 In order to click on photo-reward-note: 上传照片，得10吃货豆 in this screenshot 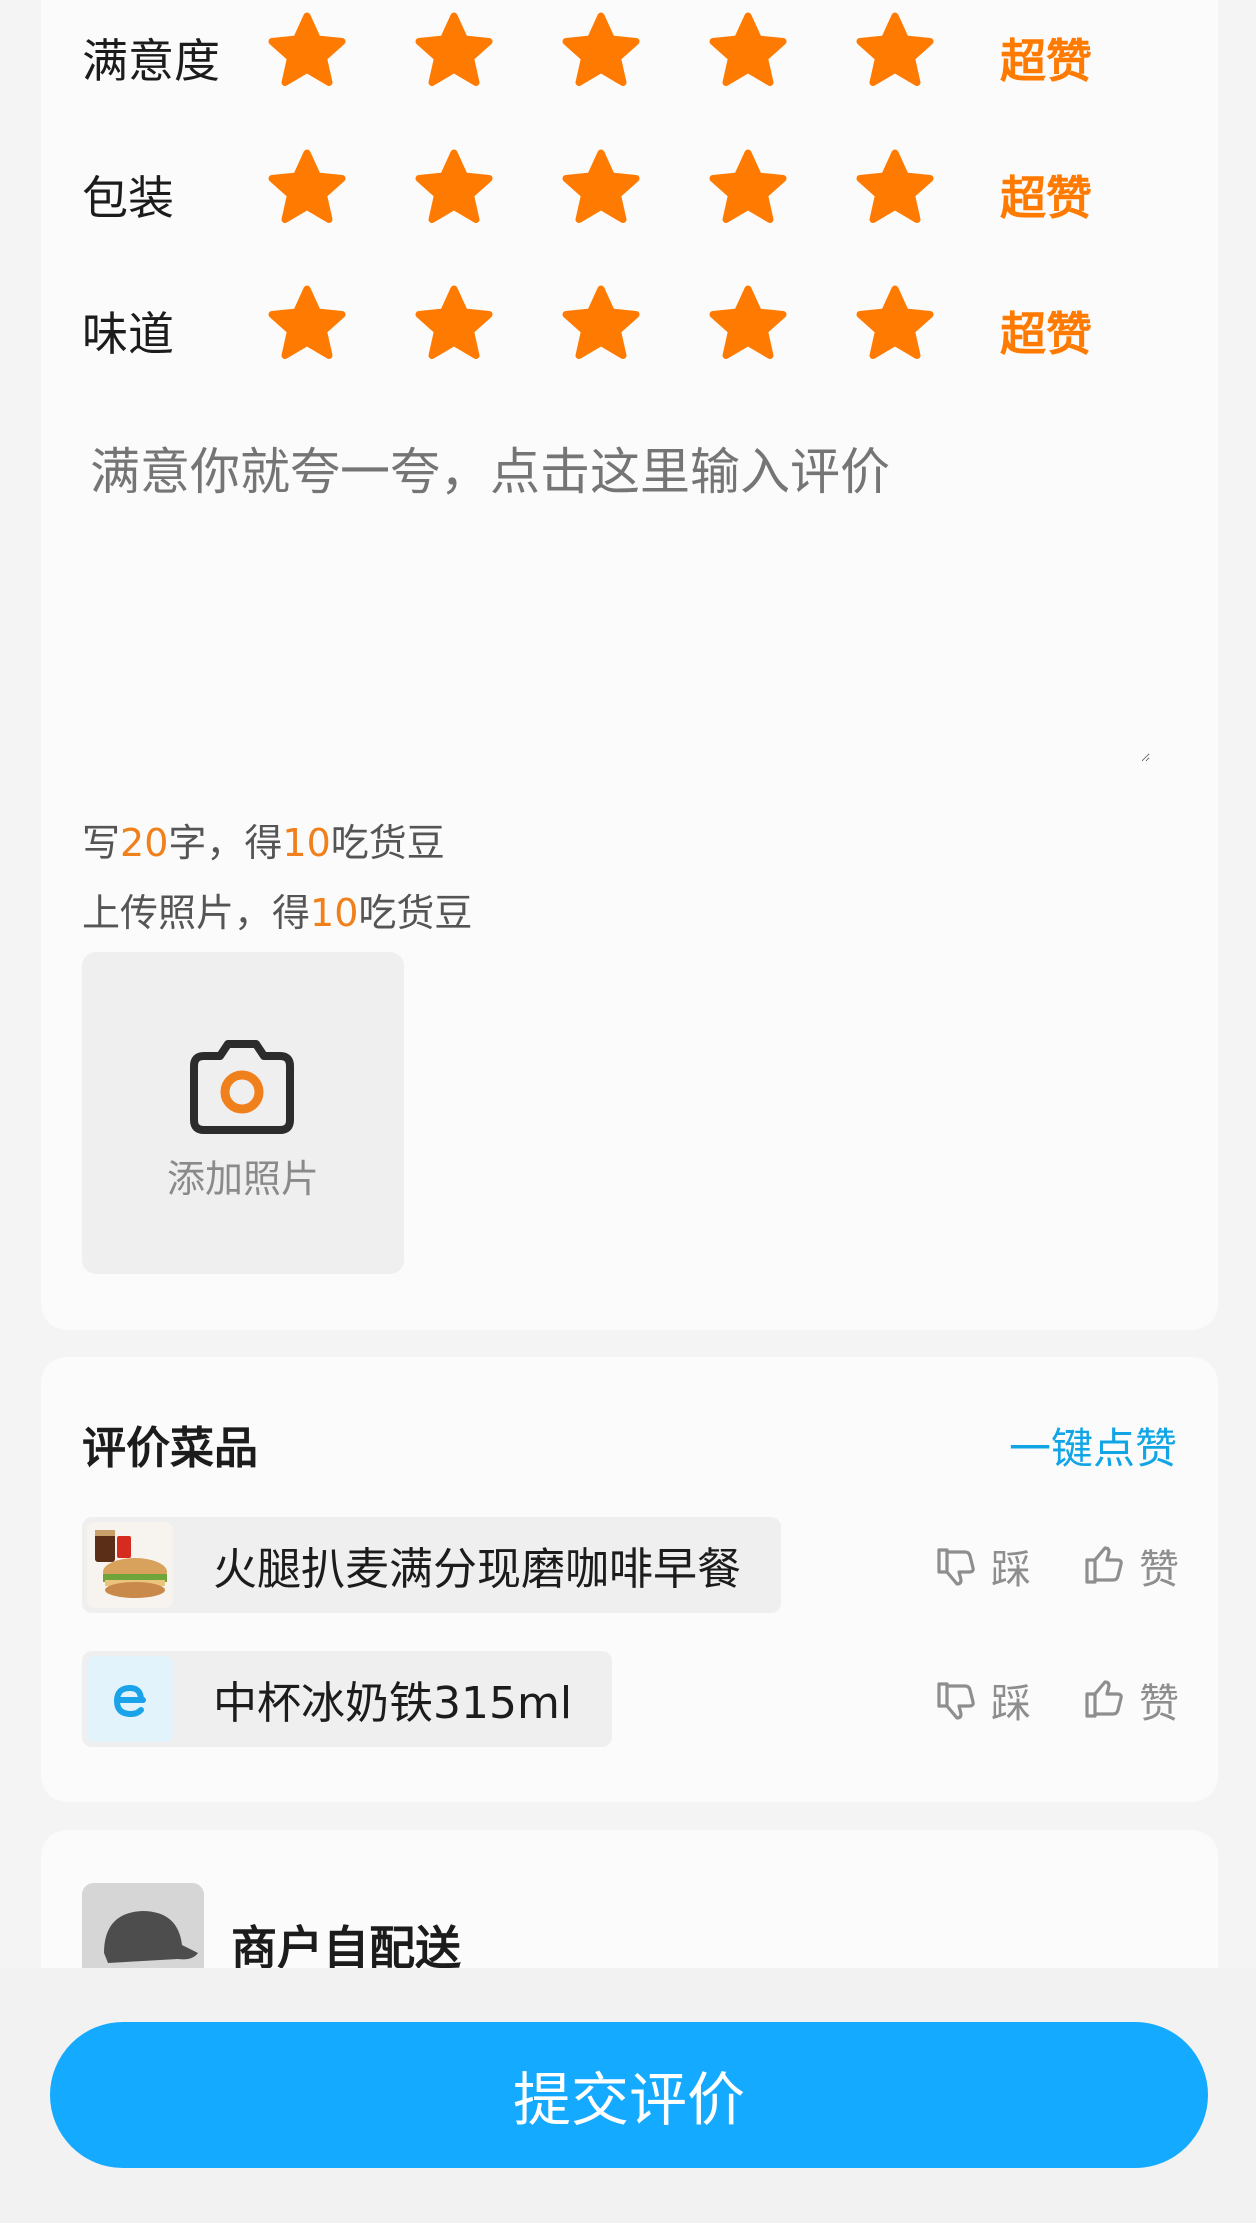, I will do `click(277, 913)`.